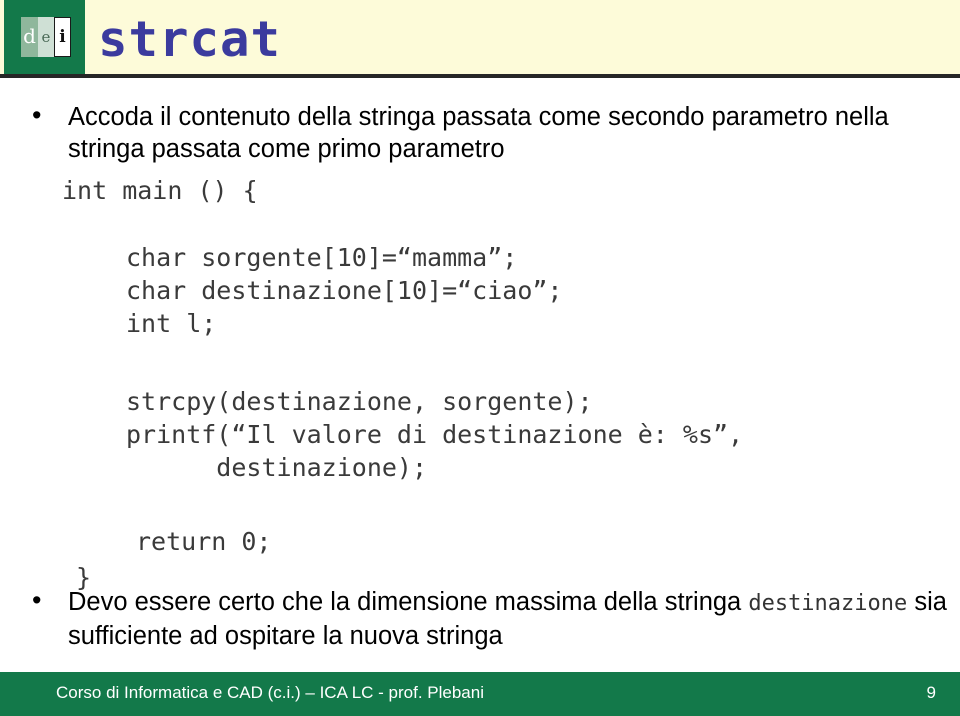 The image size is (960, 716). What do you see at coordinates (62, 37) in the screenshot?
I see `logo-letter-i-icon: i` at bounding box center [62, 37].